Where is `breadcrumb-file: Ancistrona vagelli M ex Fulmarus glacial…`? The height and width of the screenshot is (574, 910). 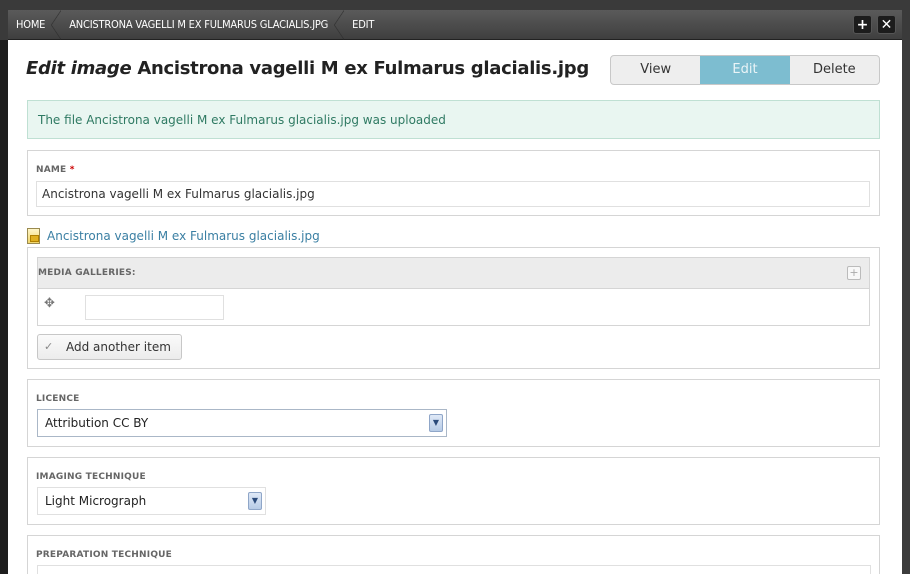 breadcrumb-file: Ancistrona vagelli M ex Fulmarus glacial… is located at coordinates (203, 25).